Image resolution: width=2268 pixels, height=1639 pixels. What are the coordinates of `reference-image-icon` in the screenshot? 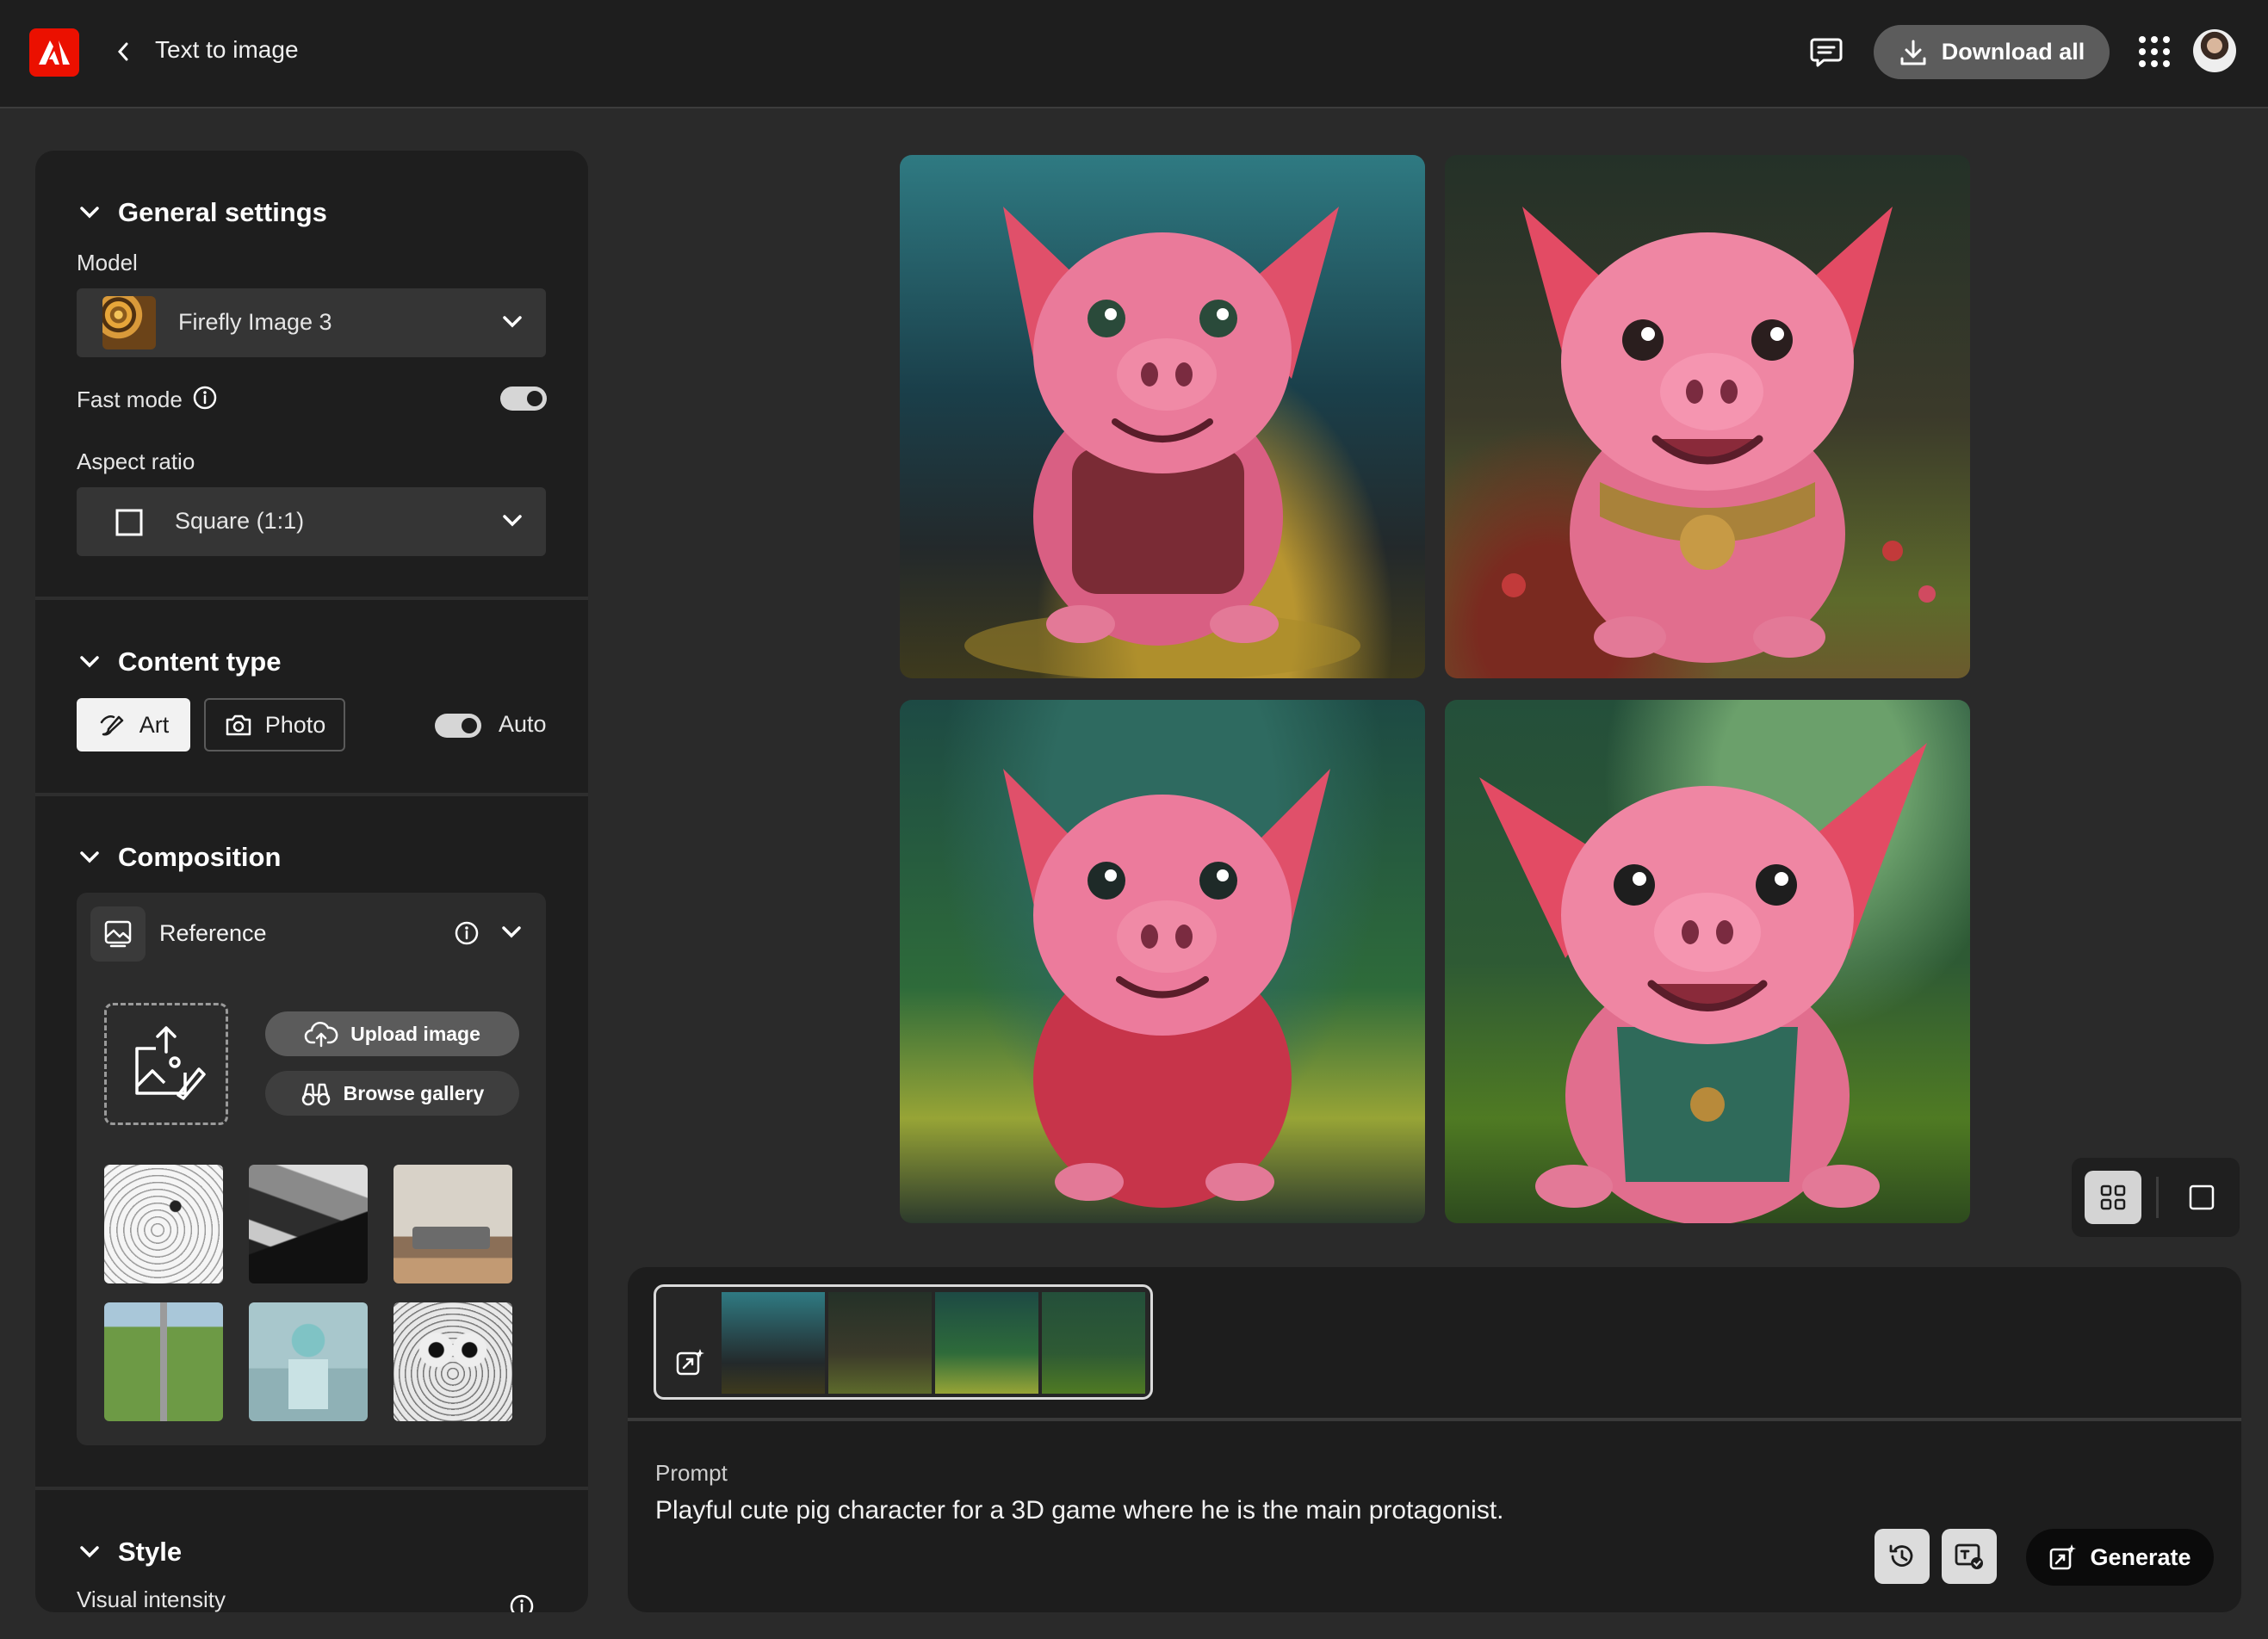 It's located at (118, 934).